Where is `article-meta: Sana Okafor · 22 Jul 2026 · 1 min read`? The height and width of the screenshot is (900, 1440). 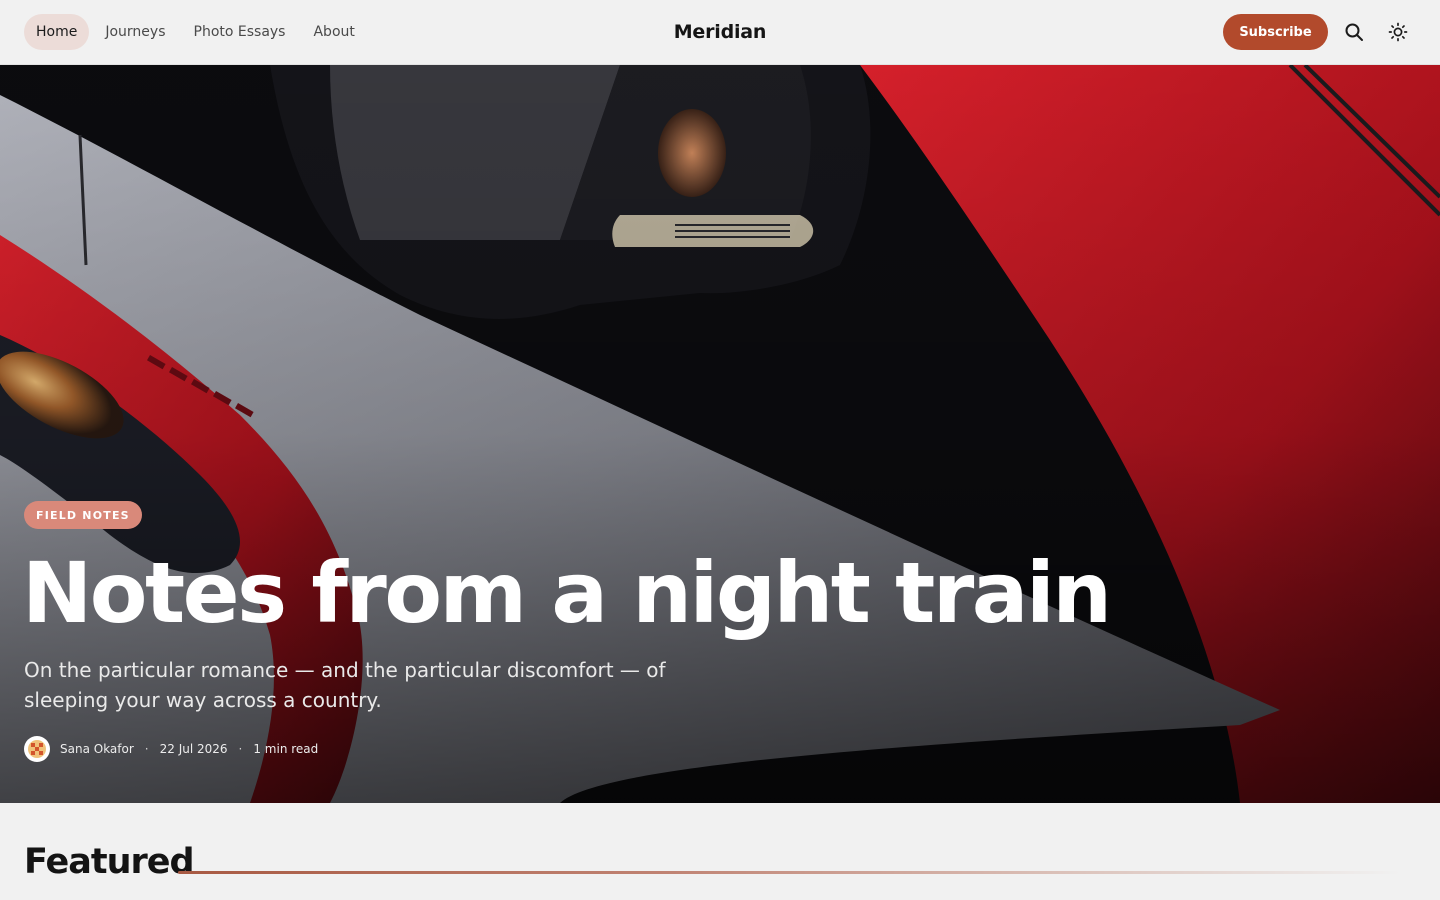
article-meta: Sana Okafor · 22 Jul 2026 · 1 min read is located at coordinates (171, 749).